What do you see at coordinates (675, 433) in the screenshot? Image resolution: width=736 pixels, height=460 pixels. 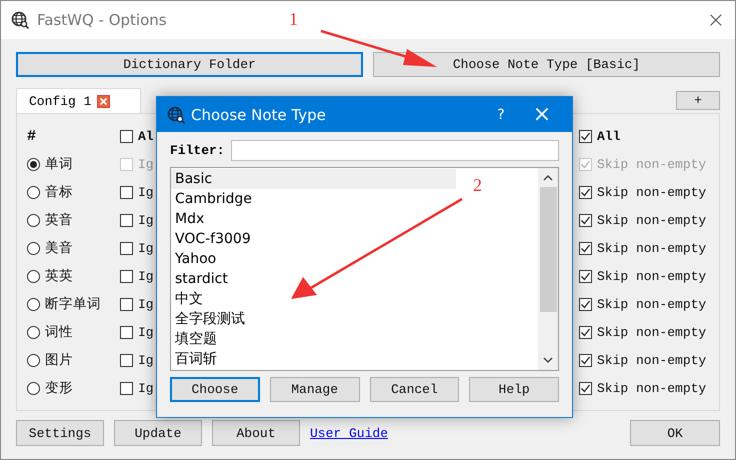 I see `ok-button: OK` at bounding box center [675, 433].